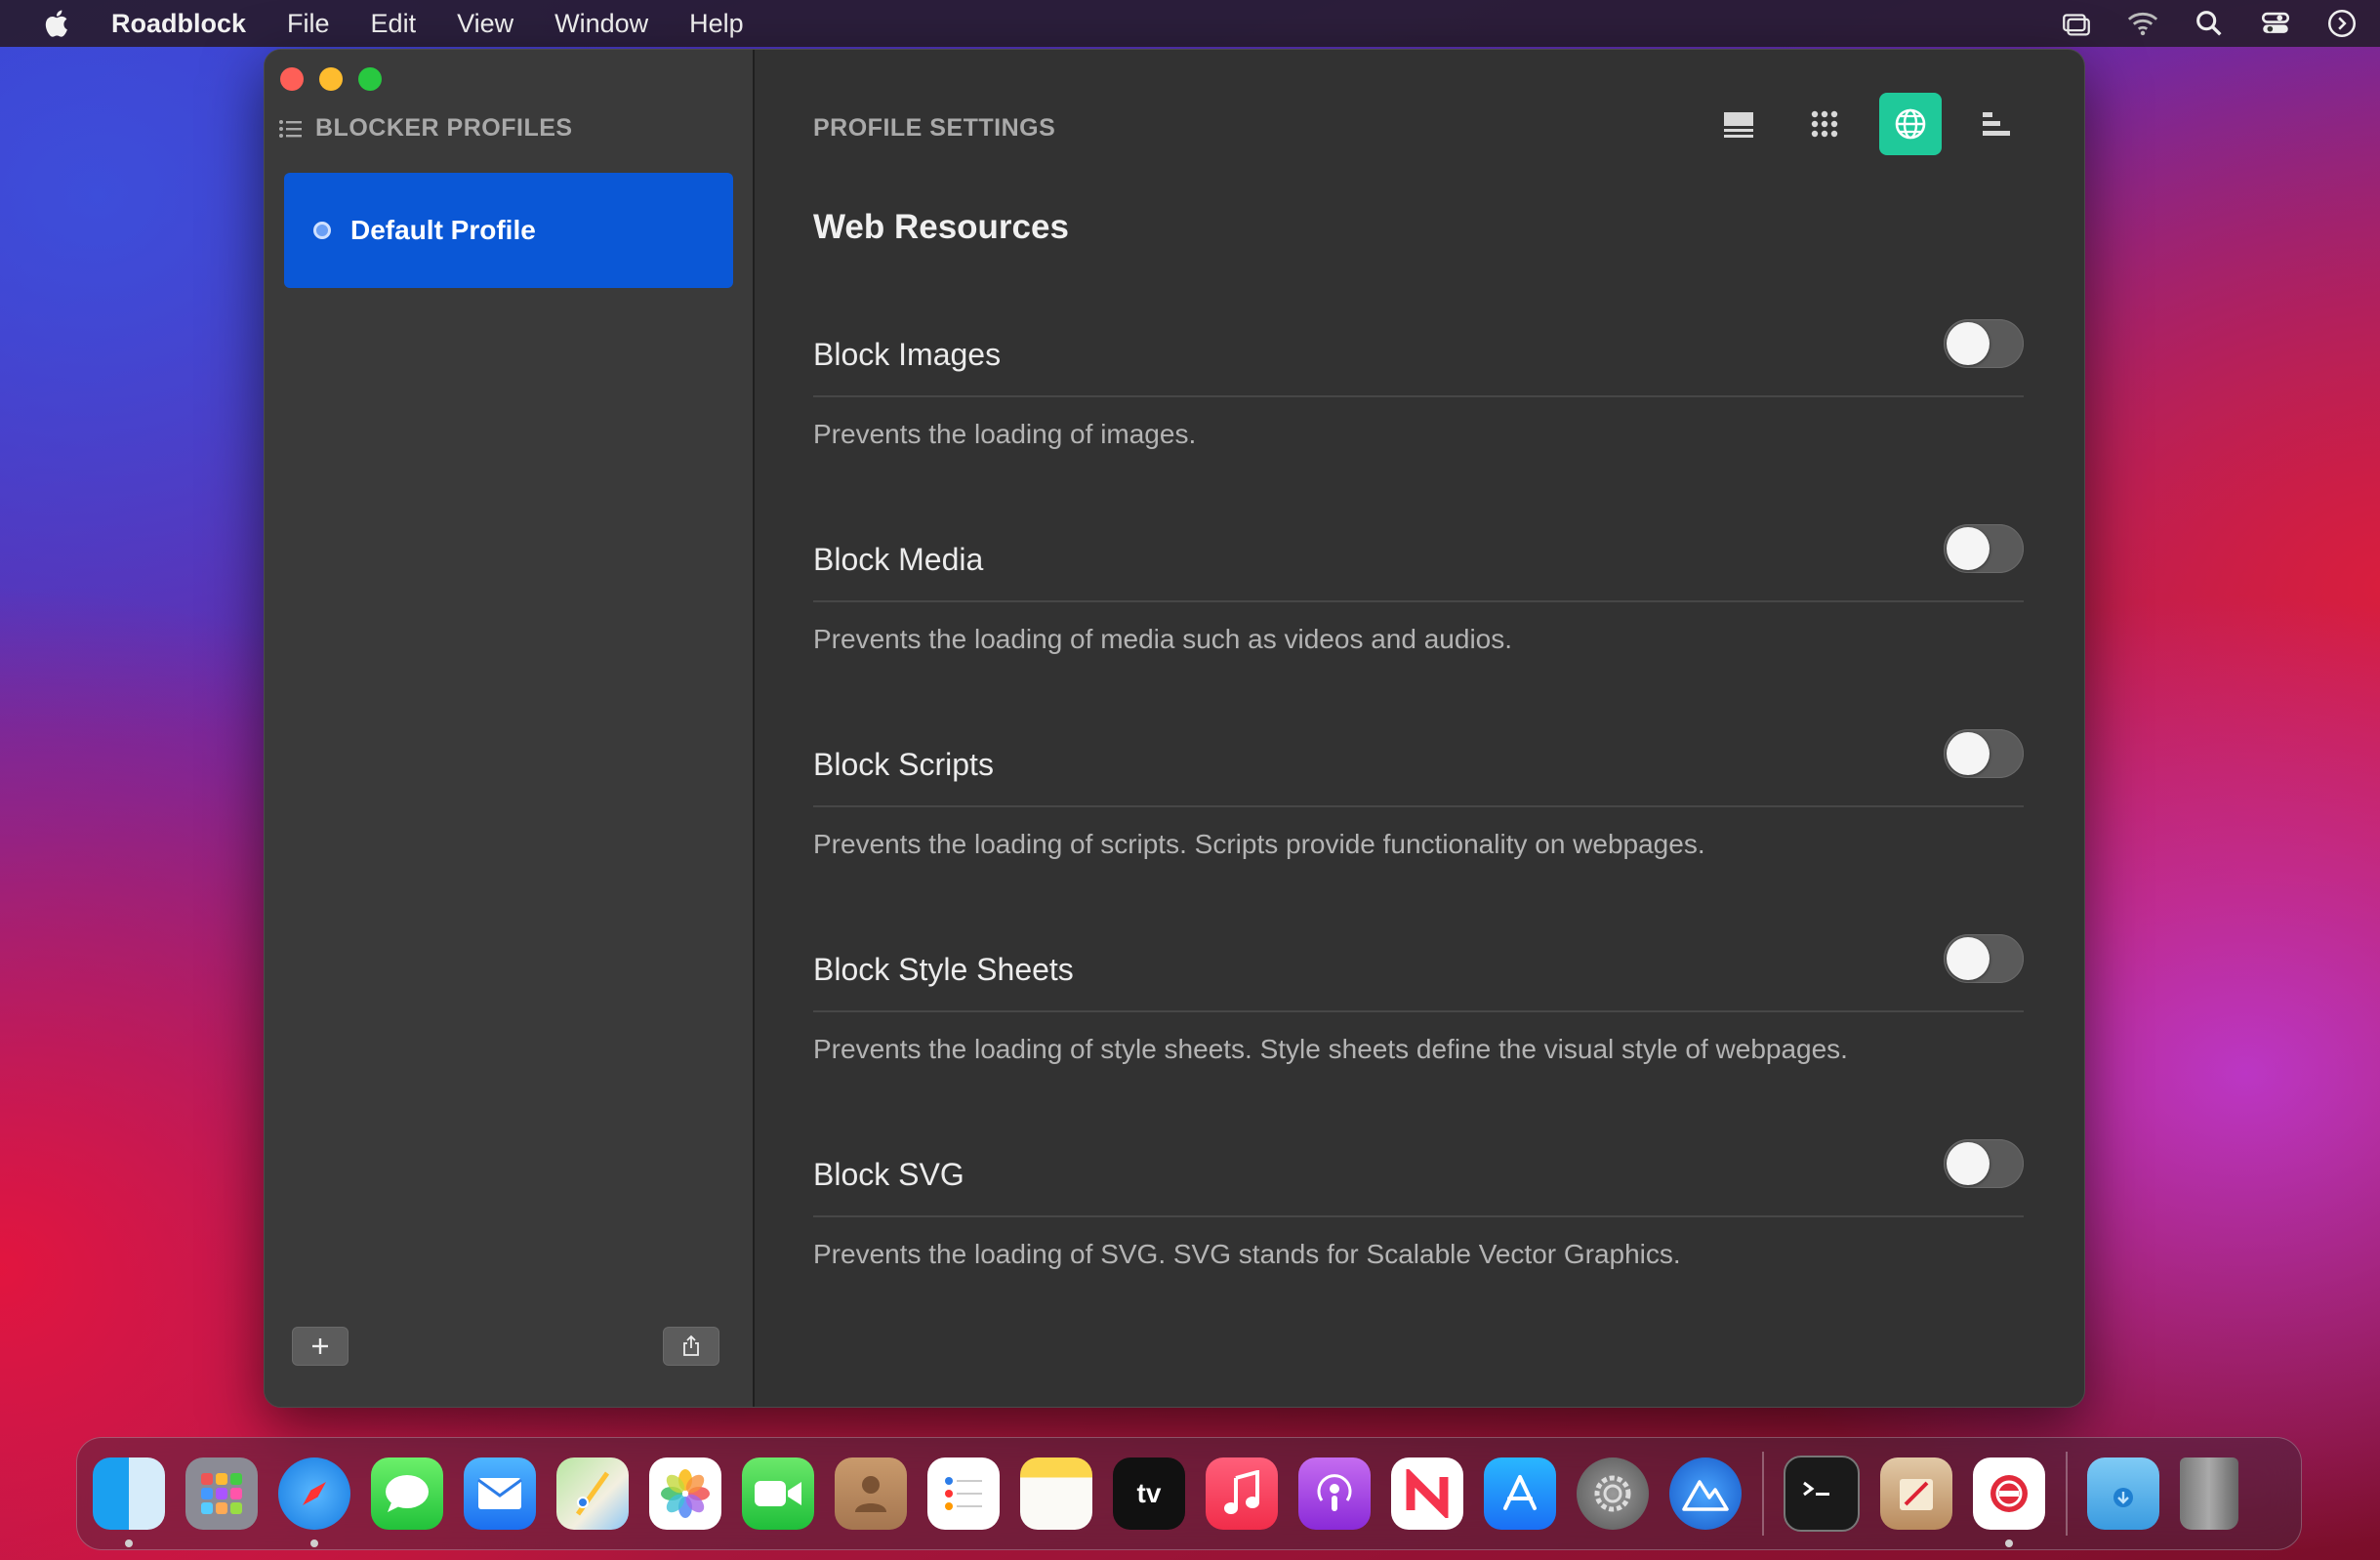 The image size is (2380, 1560). What do you see at coordinates (691, 1346) in the screenshot?
I see `share-profile-button` at bounding box center [691, 1346].